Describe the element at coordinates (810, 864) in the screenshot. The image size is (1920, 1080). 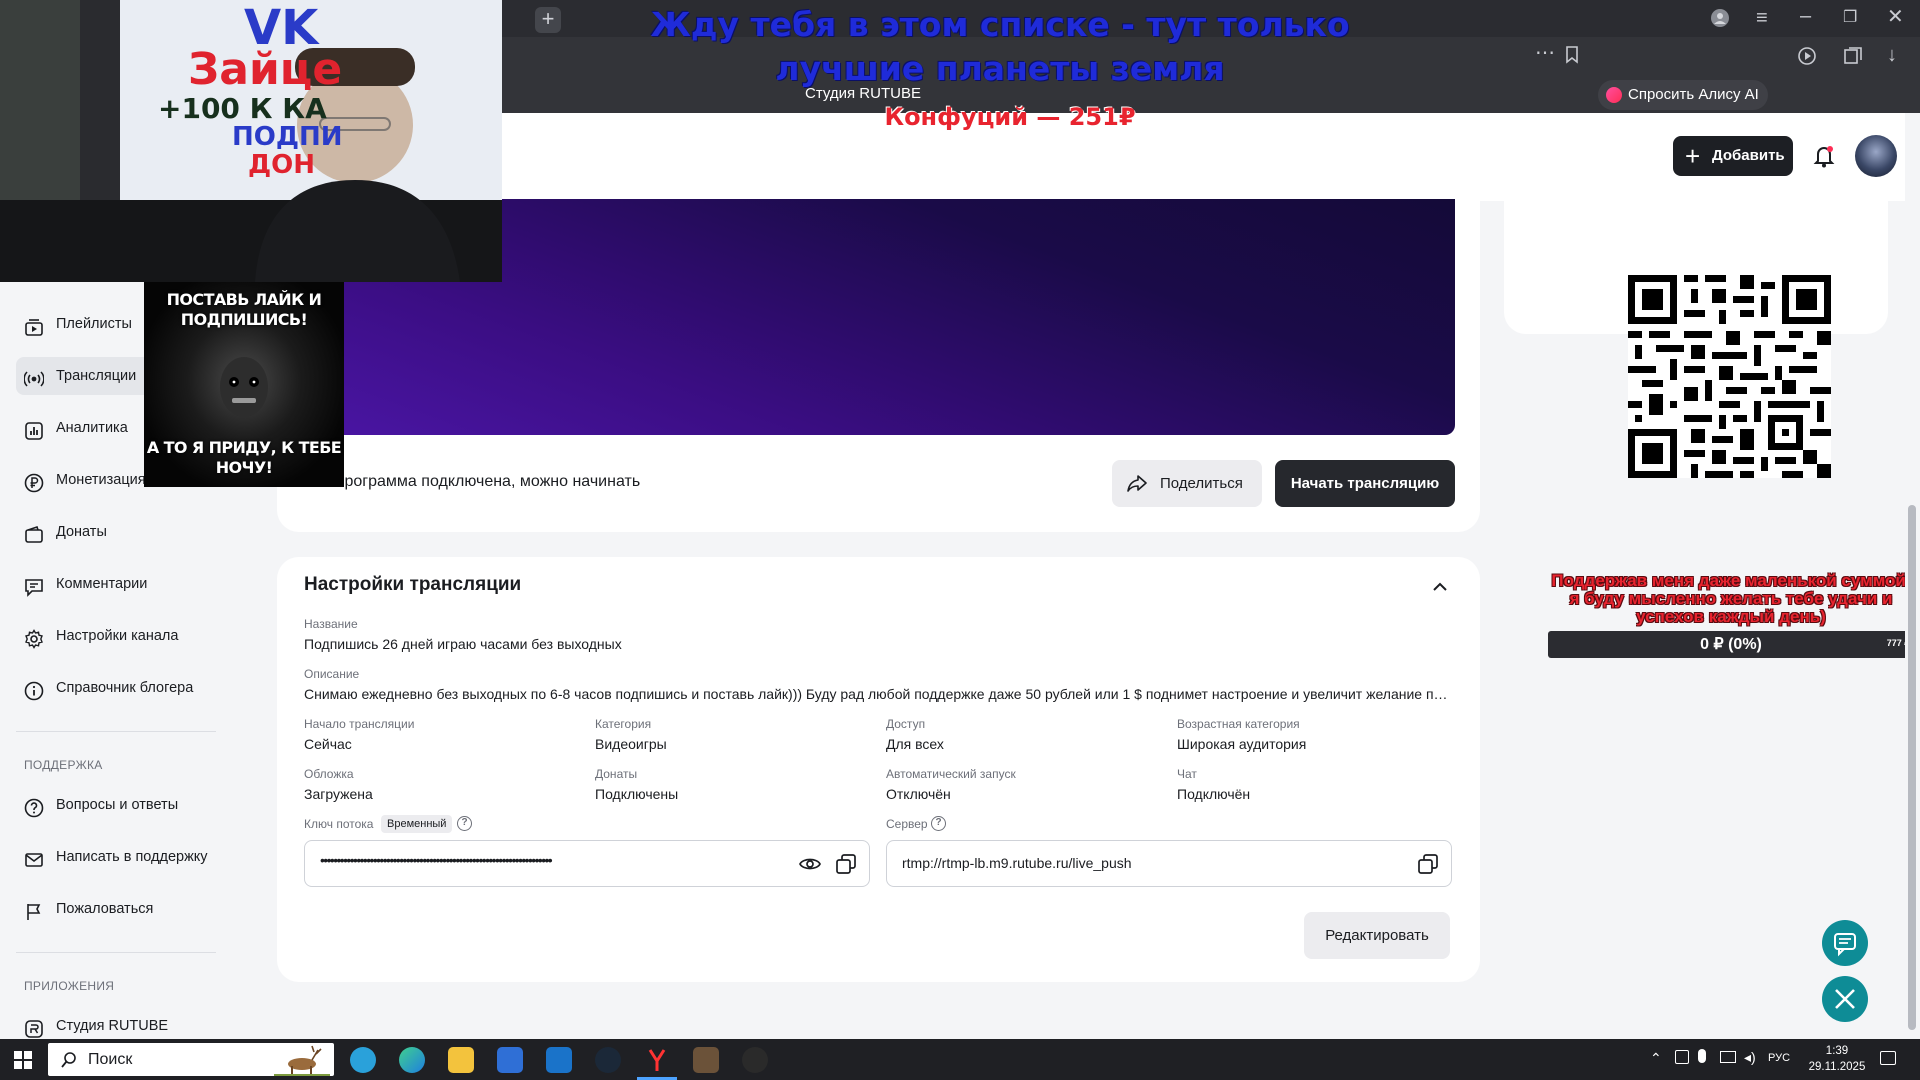
I see `eye-icon` at that location.